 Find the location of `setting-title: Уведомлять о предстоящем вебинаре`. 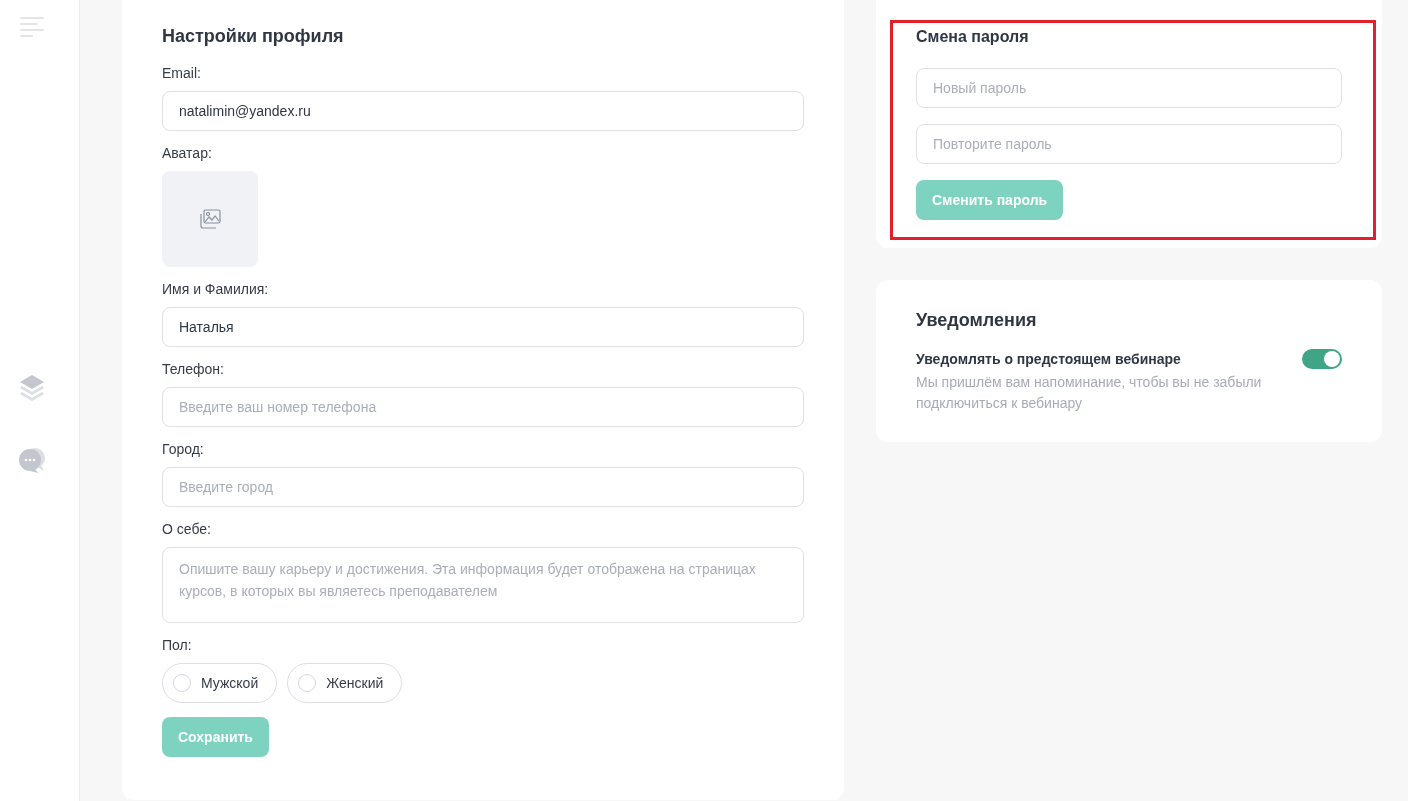

setting-title: Уведомлять о предстоящем вебинаре is located at coordinates (1049, 359).